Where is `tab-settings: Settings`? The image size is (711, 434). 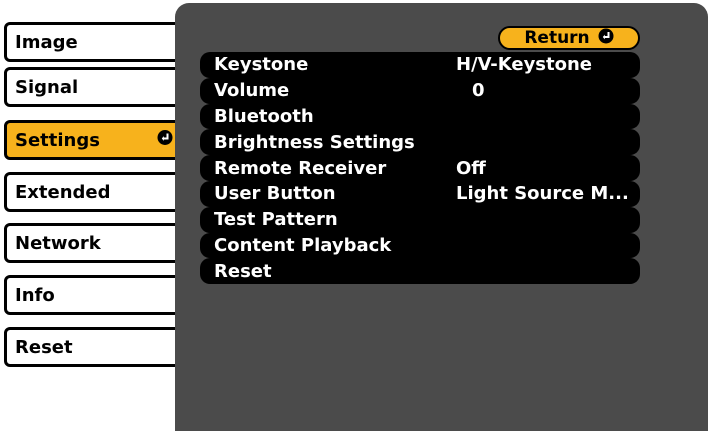 tab-settings: Settings is located at coordinates (94, 140).